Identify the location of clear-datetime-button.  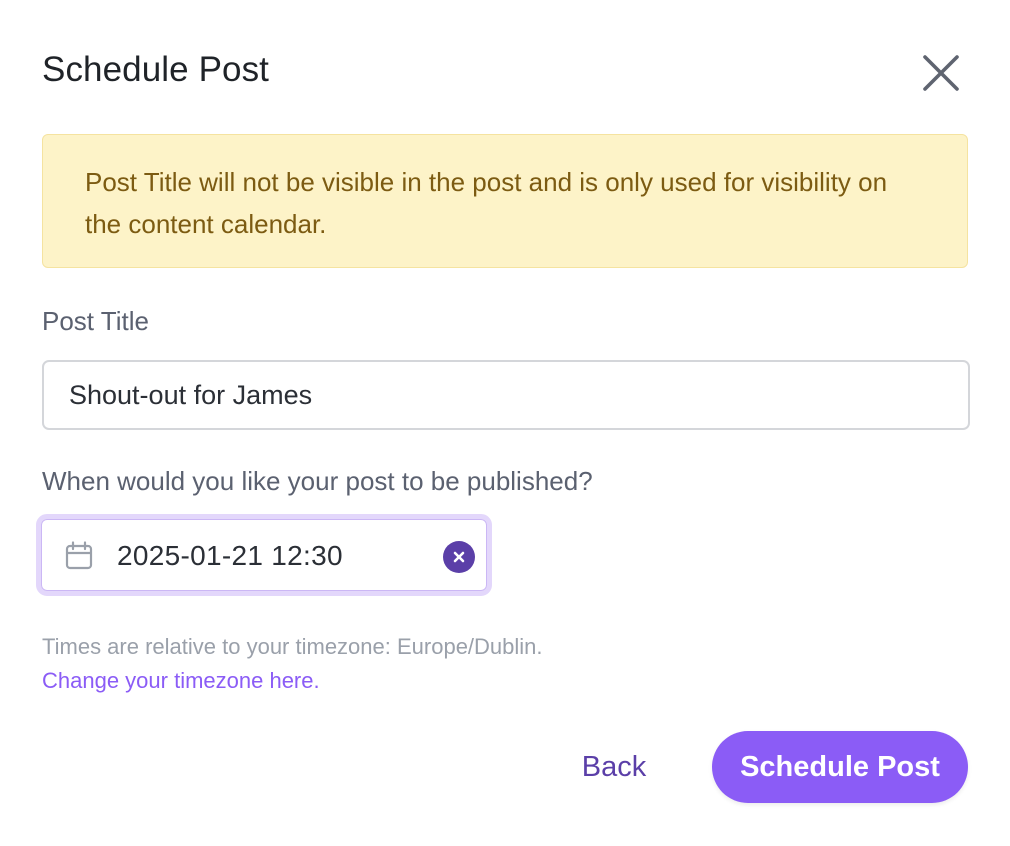
(459, 557).